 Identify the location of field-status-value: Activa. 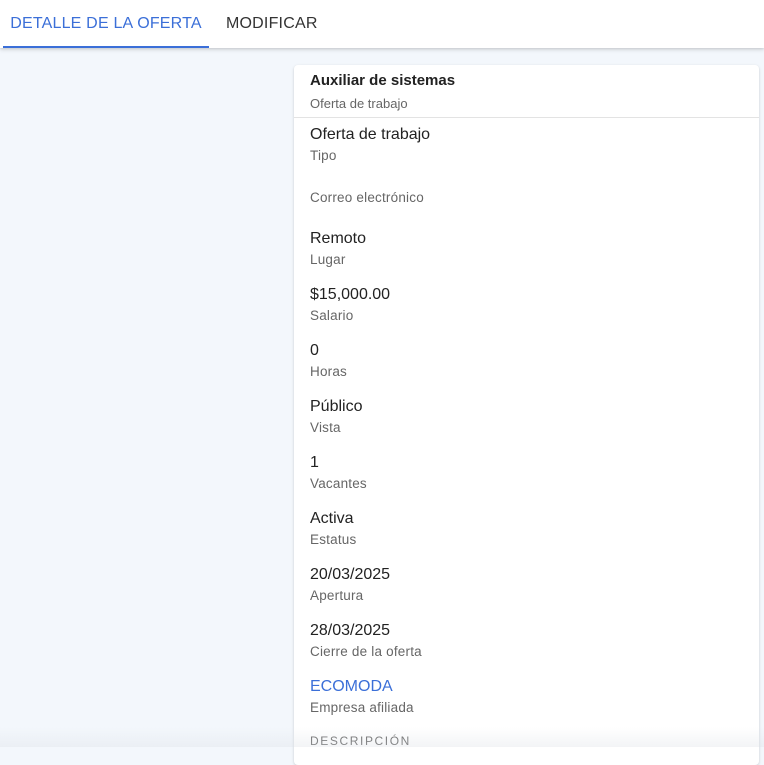
(332, 518).